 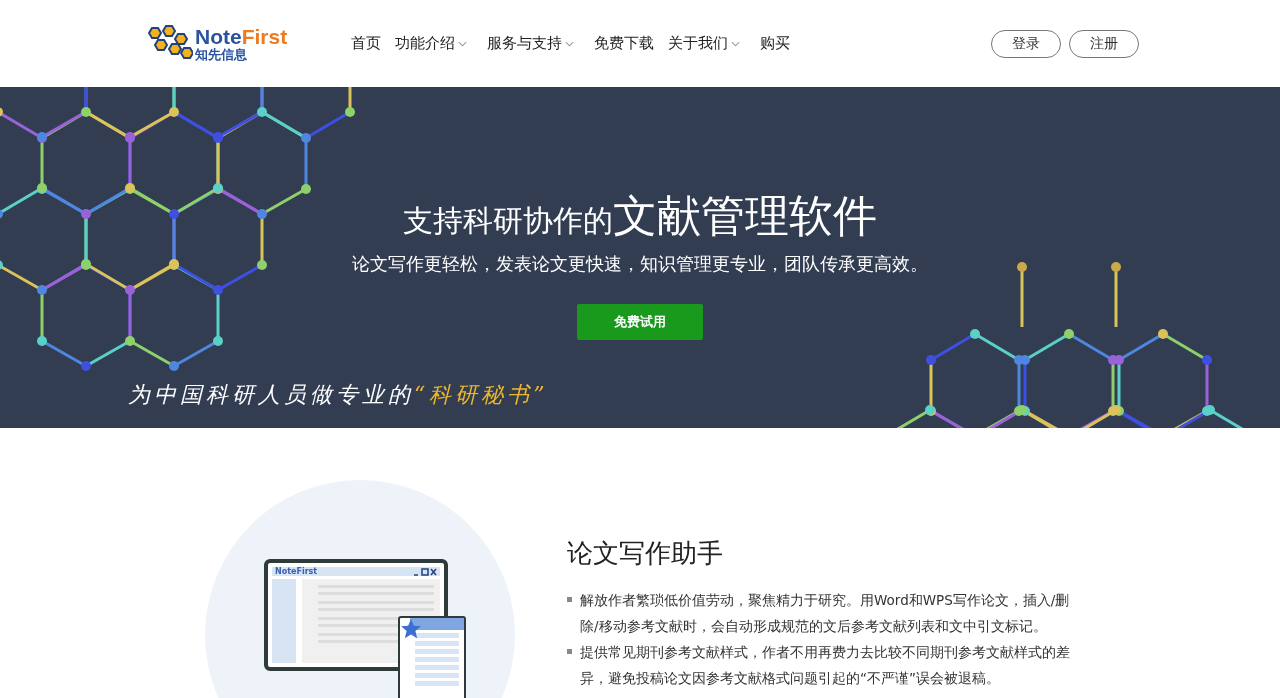 I want to click on hero-title-lead: 支持科研协作的, so click(x=508, y=221).